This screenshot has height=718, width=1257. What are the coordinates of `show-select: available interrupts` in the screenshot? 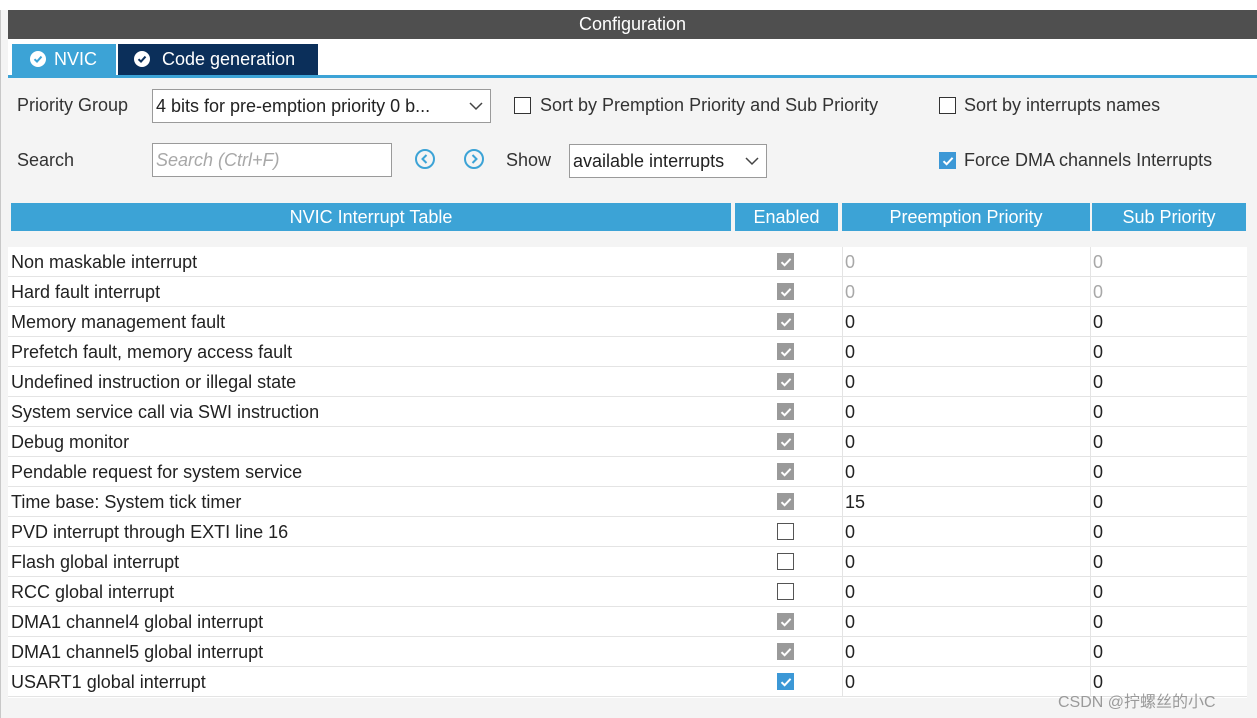 It's located at (668, 161).